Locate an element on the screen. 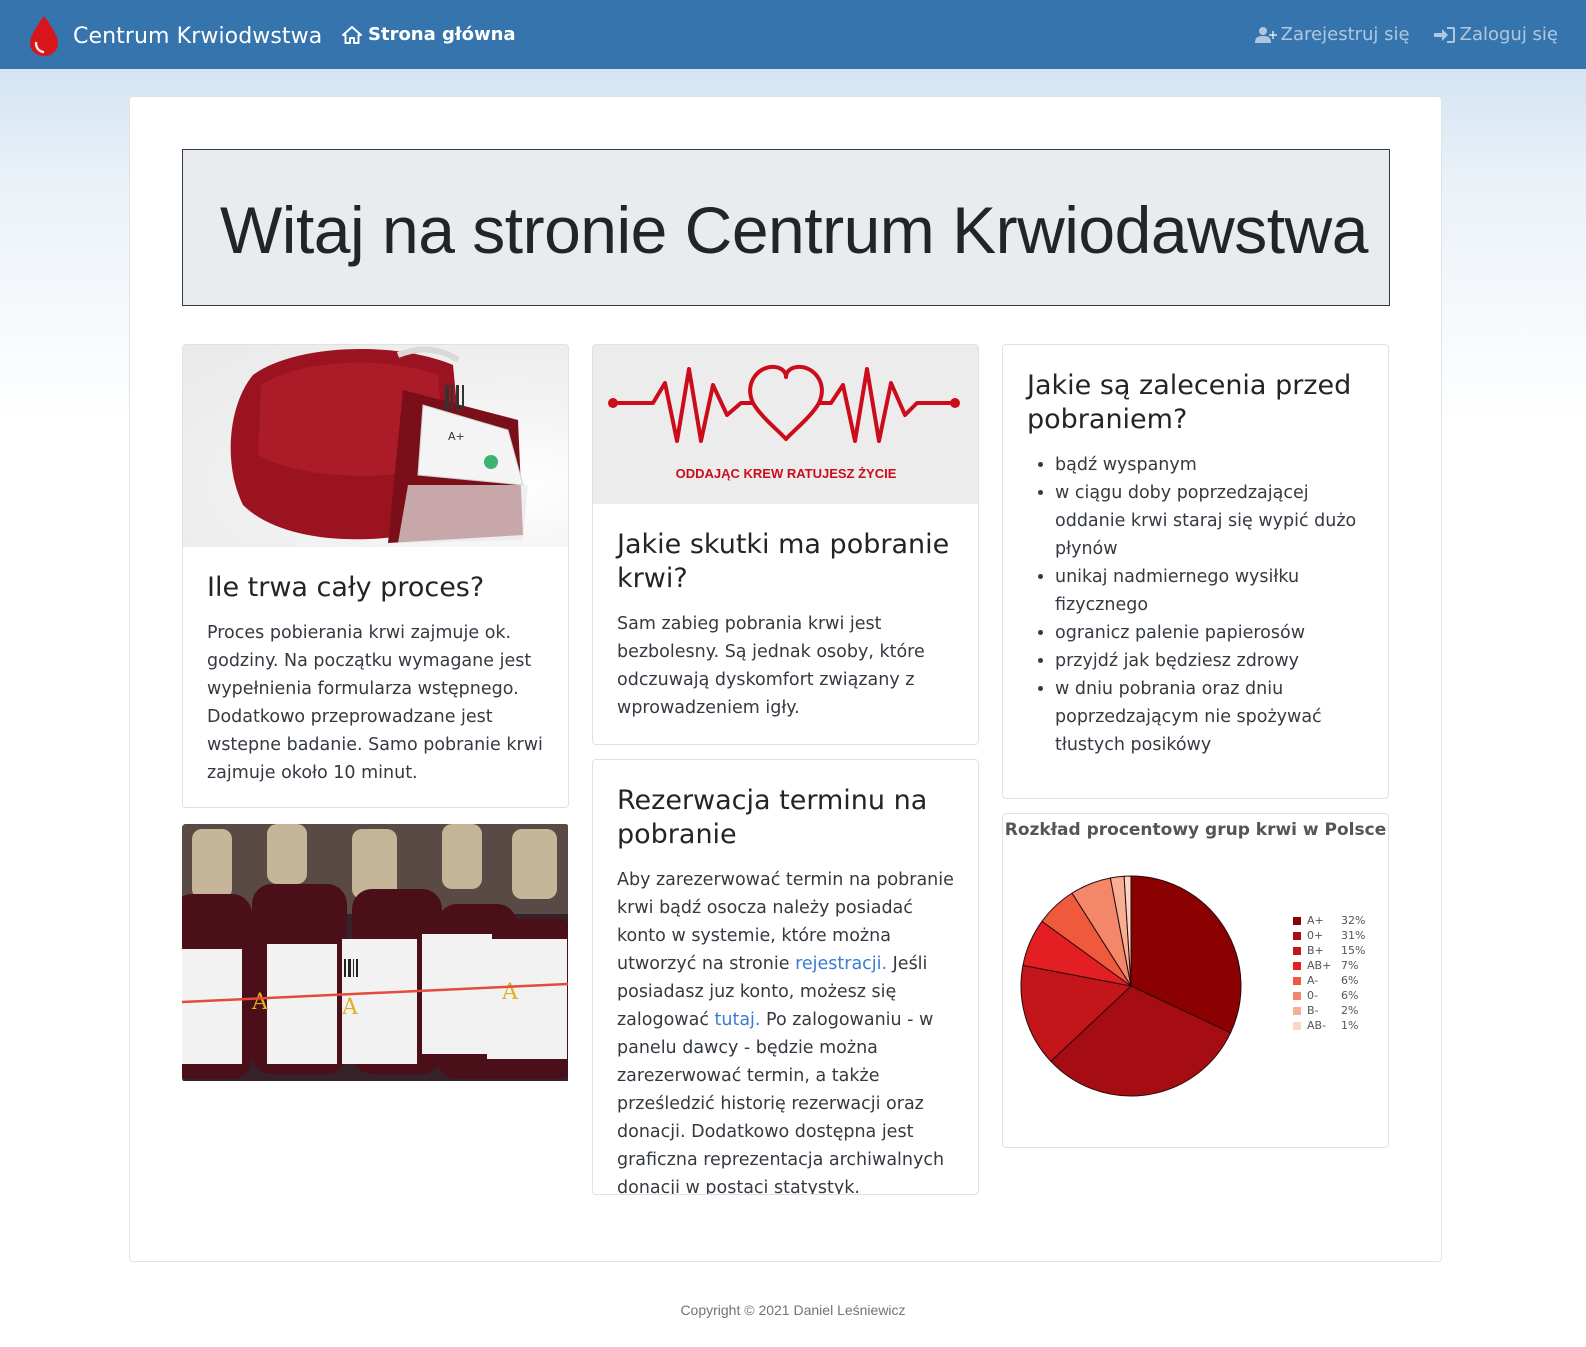 The image size is (1586, 1347). legend-item: A- 6% is located at coordinates (1334, 980).